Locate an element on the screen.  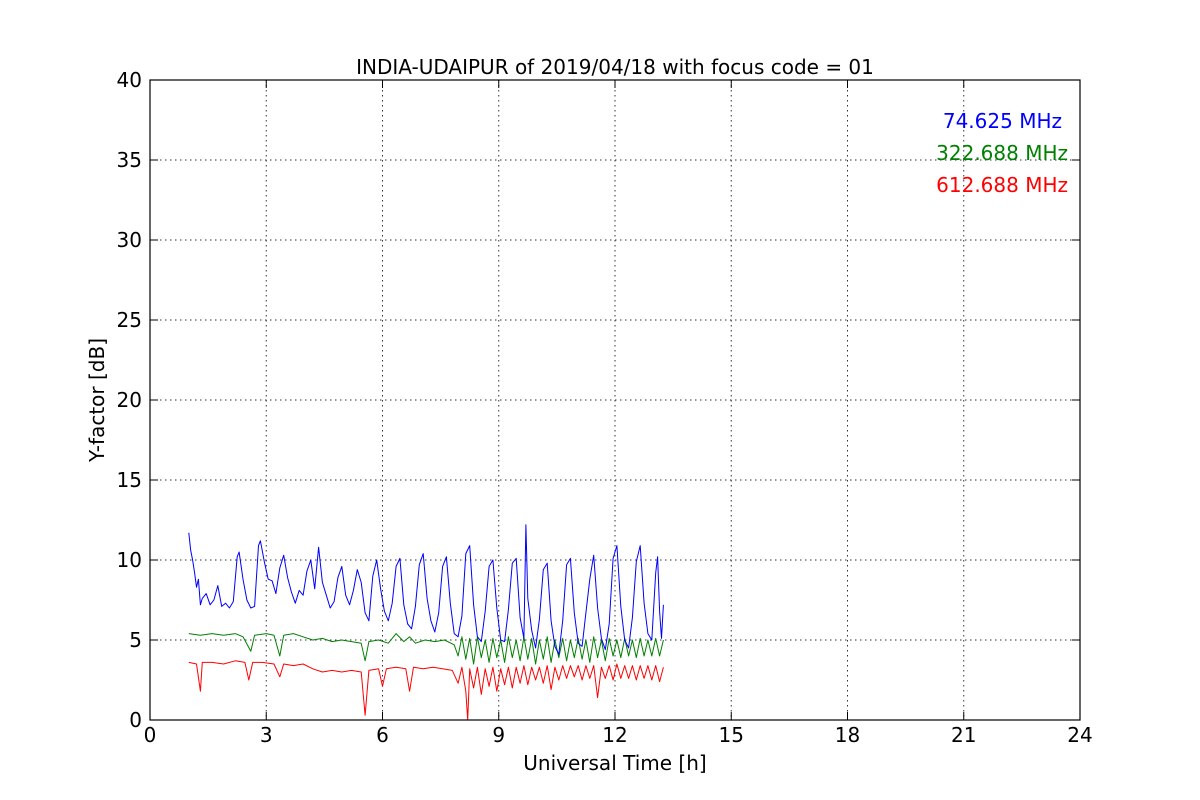
x-tick-label: 15 is located at coordinates (731, 735).